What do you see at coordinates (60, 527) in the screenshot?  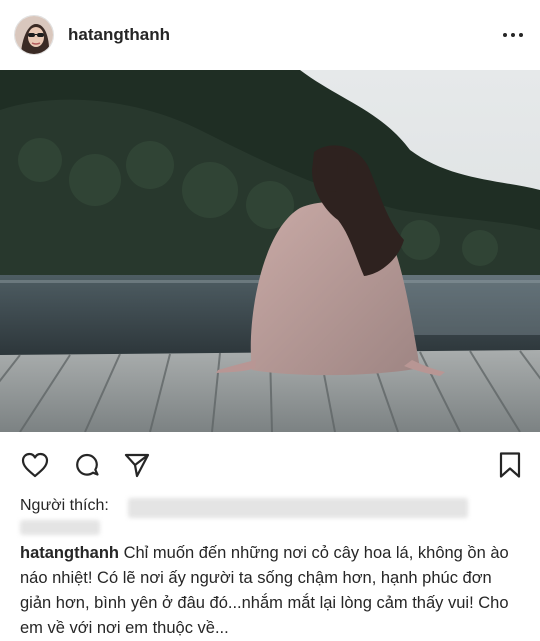 I see `redacted-likers-continued` at bounding box center [60, 527].